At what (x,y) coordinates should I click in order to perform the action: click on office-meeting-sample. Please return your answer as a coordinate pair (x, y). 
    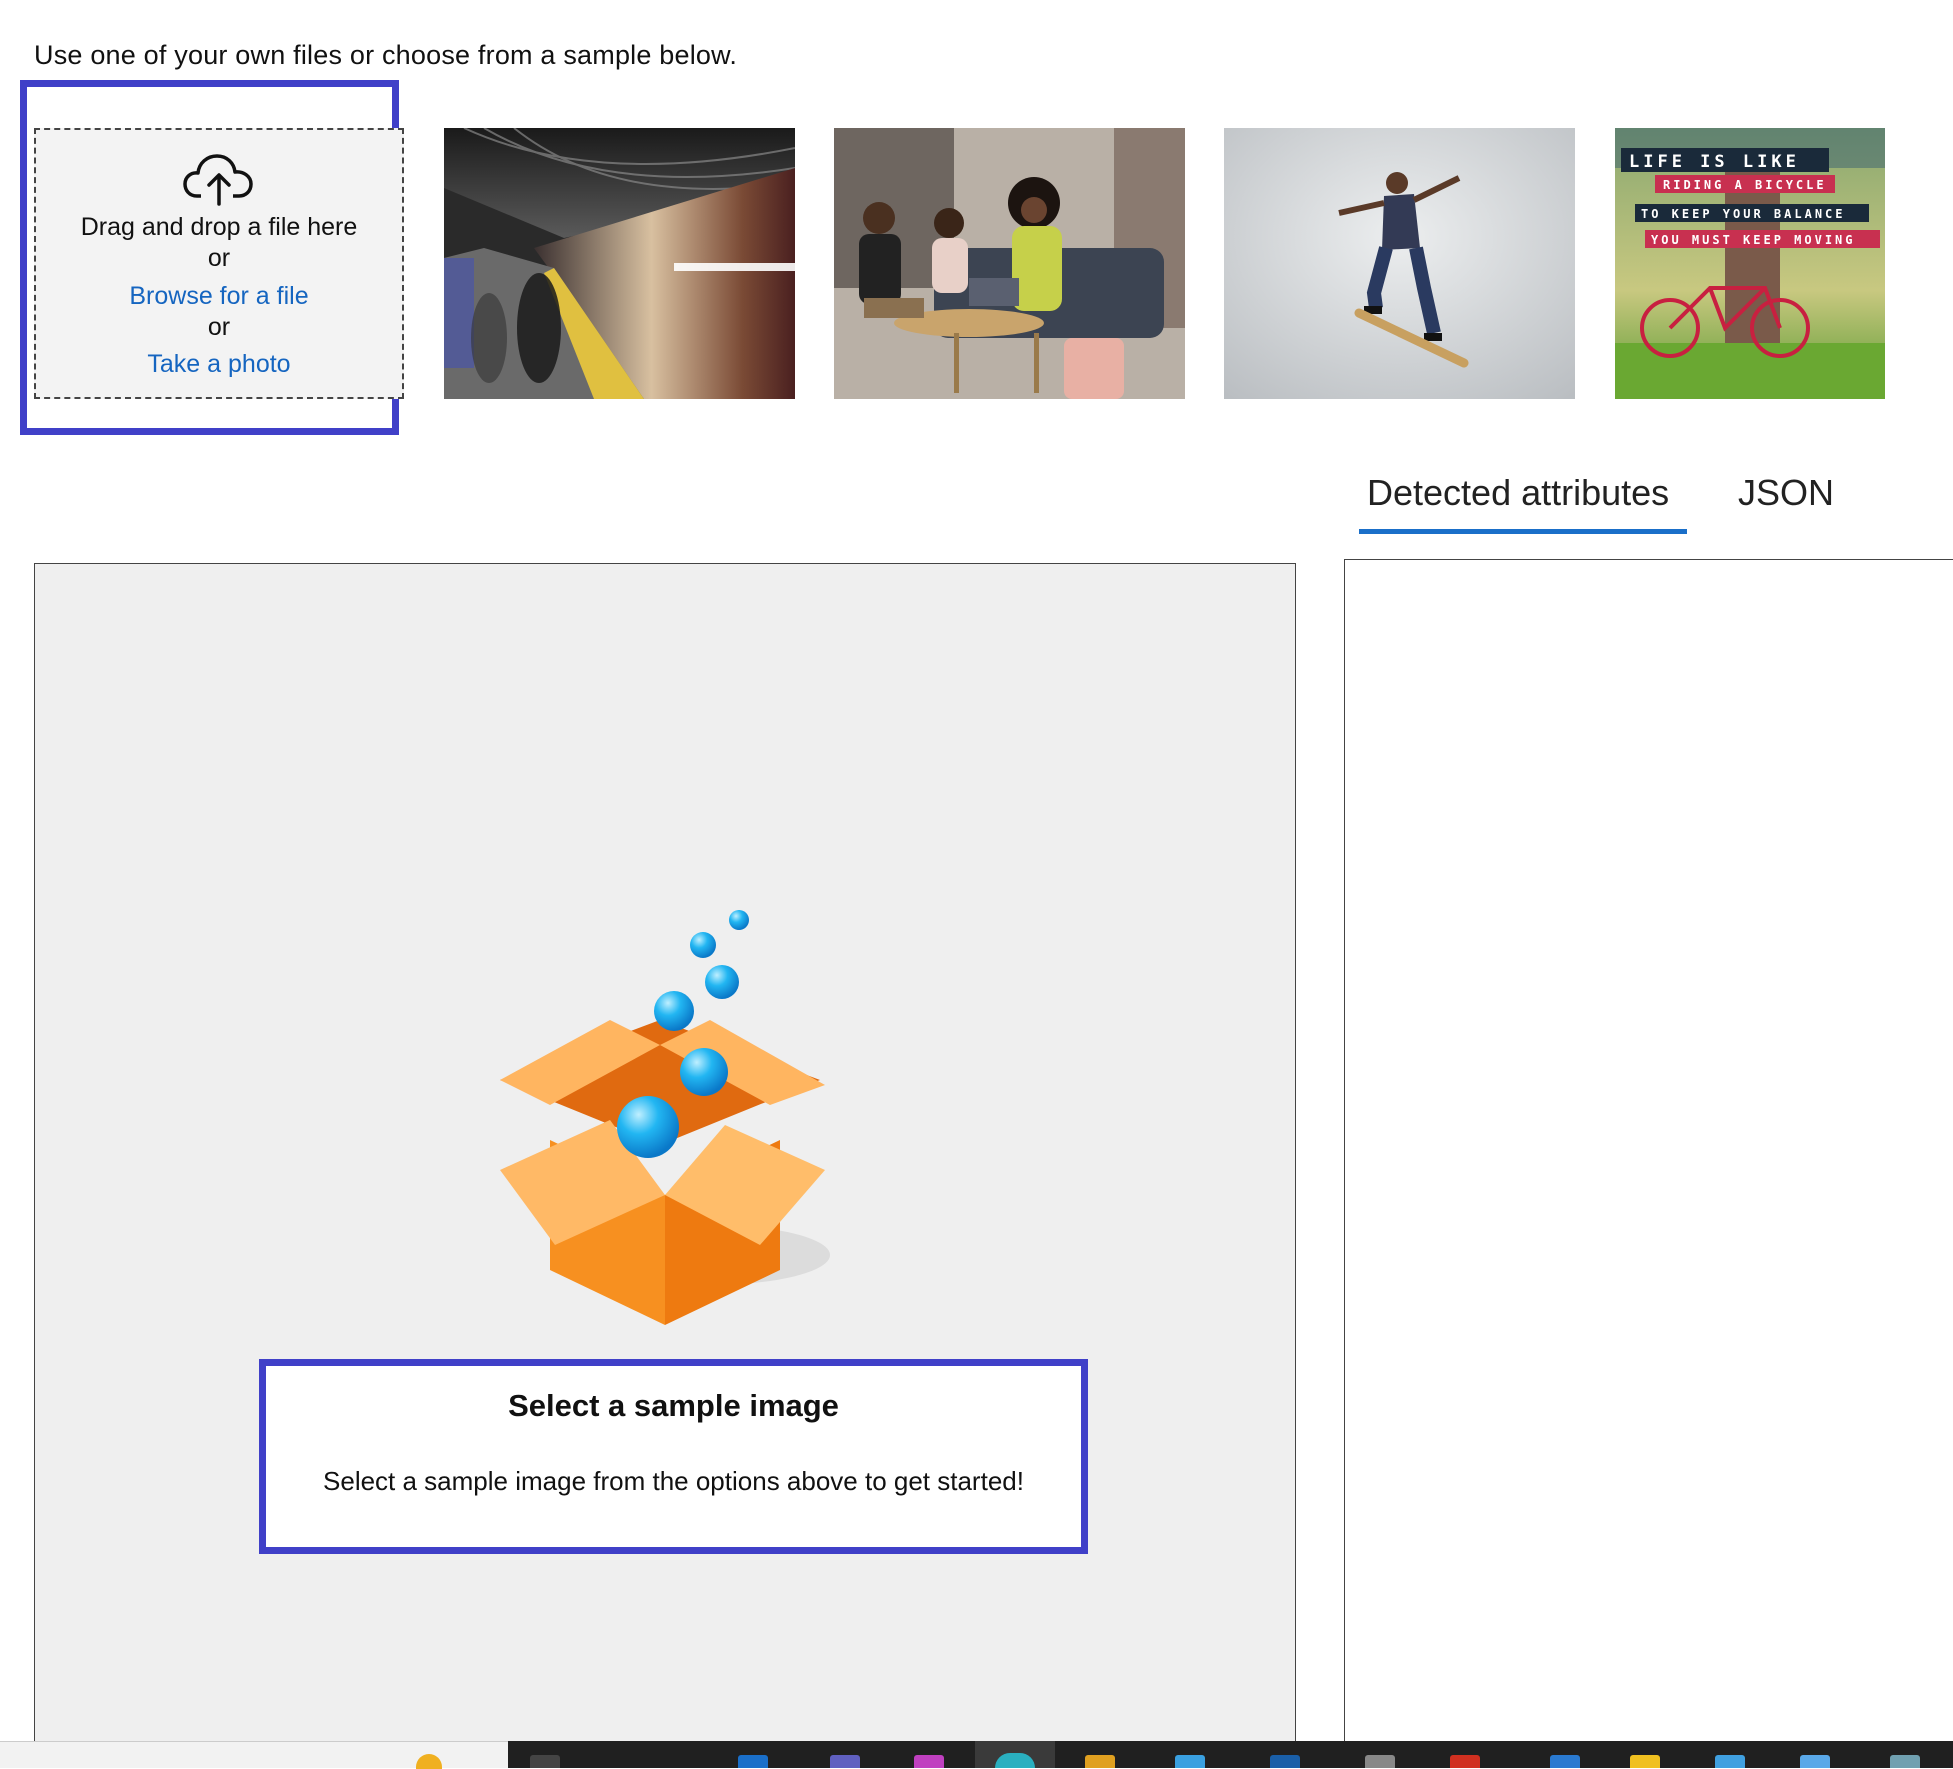
    Looking at the image, I should click on (1009, 263).